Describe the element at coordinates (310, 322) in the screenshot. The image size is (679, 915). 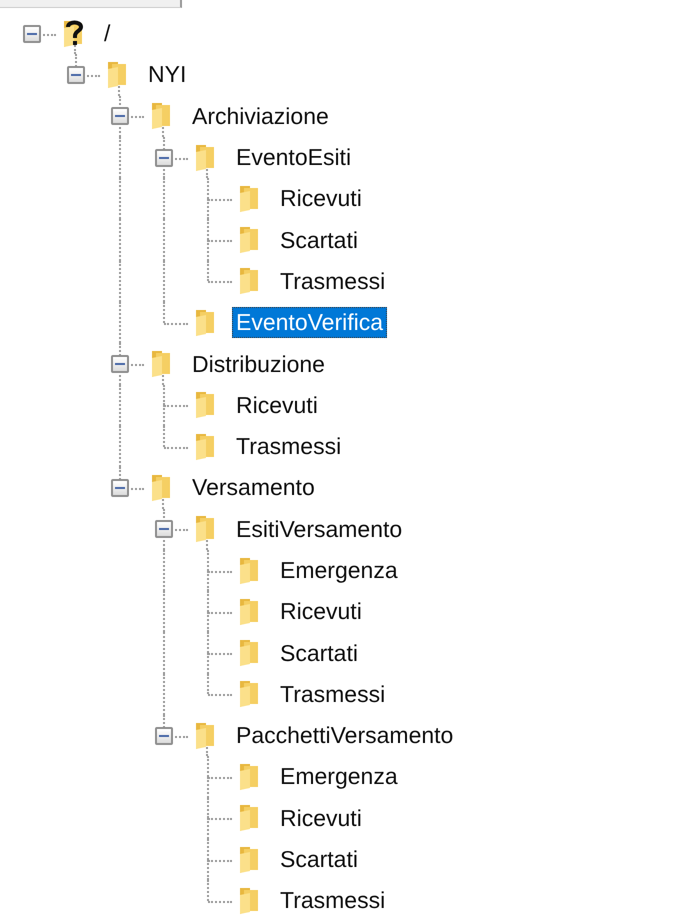
I see `tree-item: EventoVerifica` at that location.